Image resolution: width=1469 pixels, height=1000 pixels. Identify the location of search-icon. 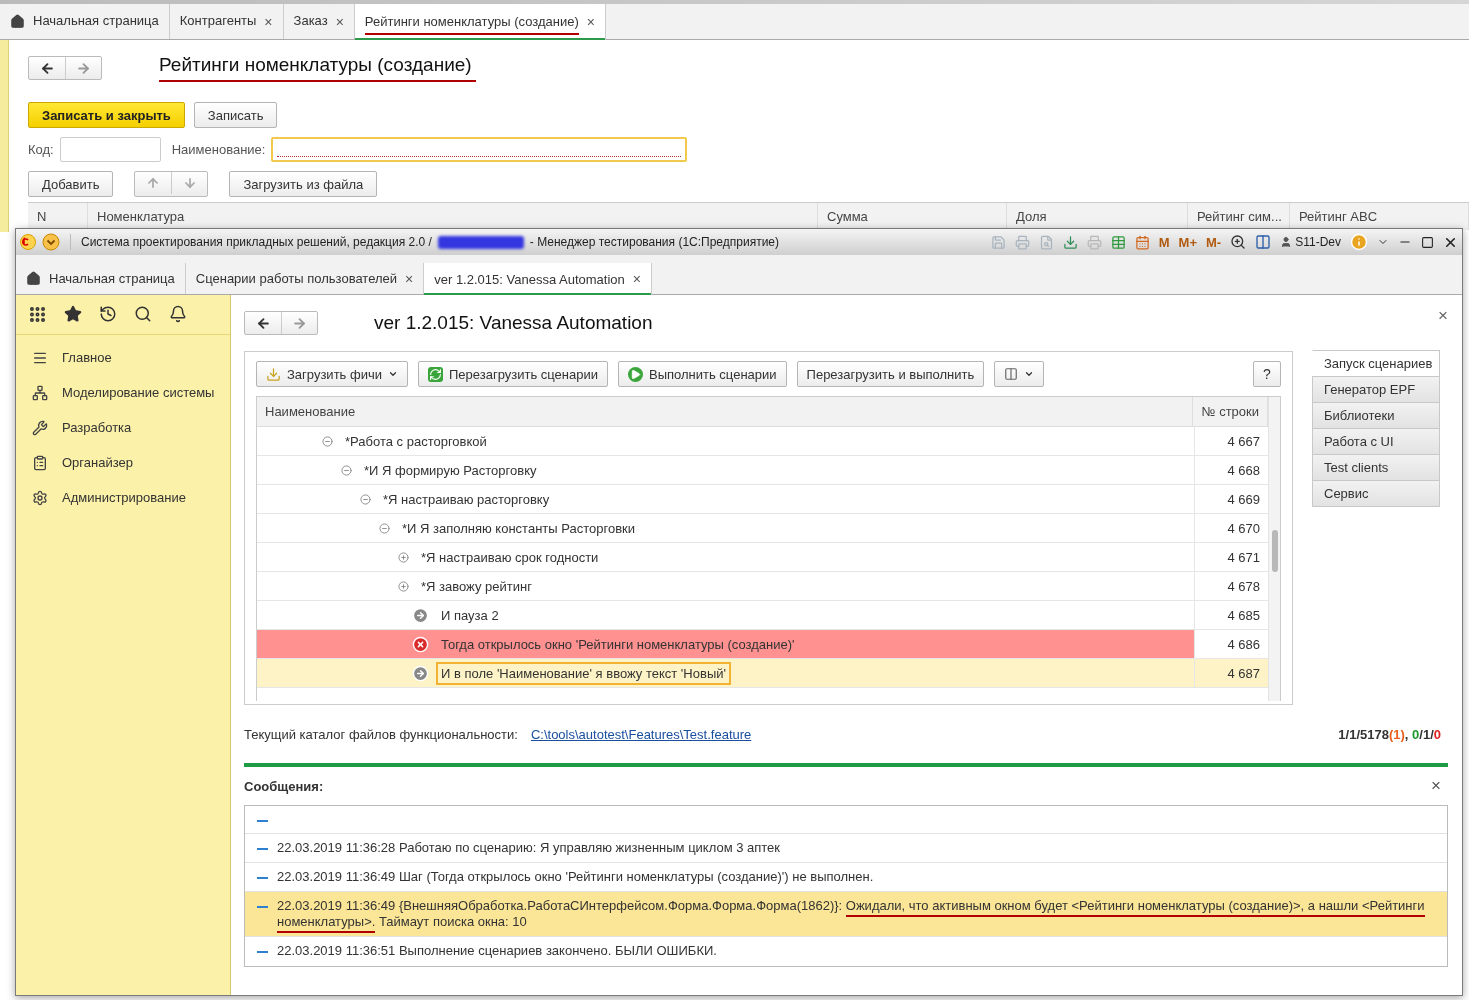
(143, 314).